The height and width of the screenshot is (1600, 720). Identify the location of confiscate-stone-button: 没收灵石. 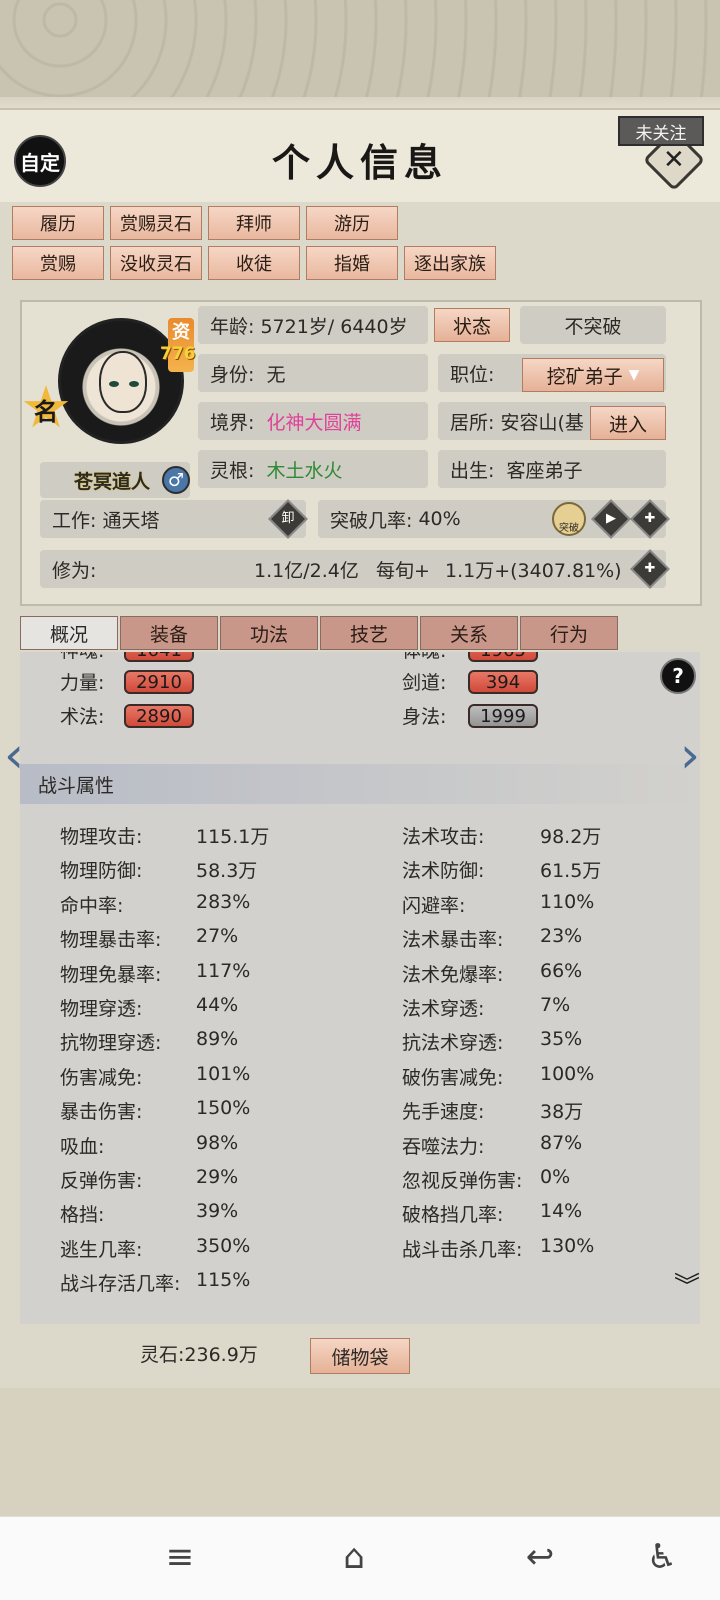
(156, 263).